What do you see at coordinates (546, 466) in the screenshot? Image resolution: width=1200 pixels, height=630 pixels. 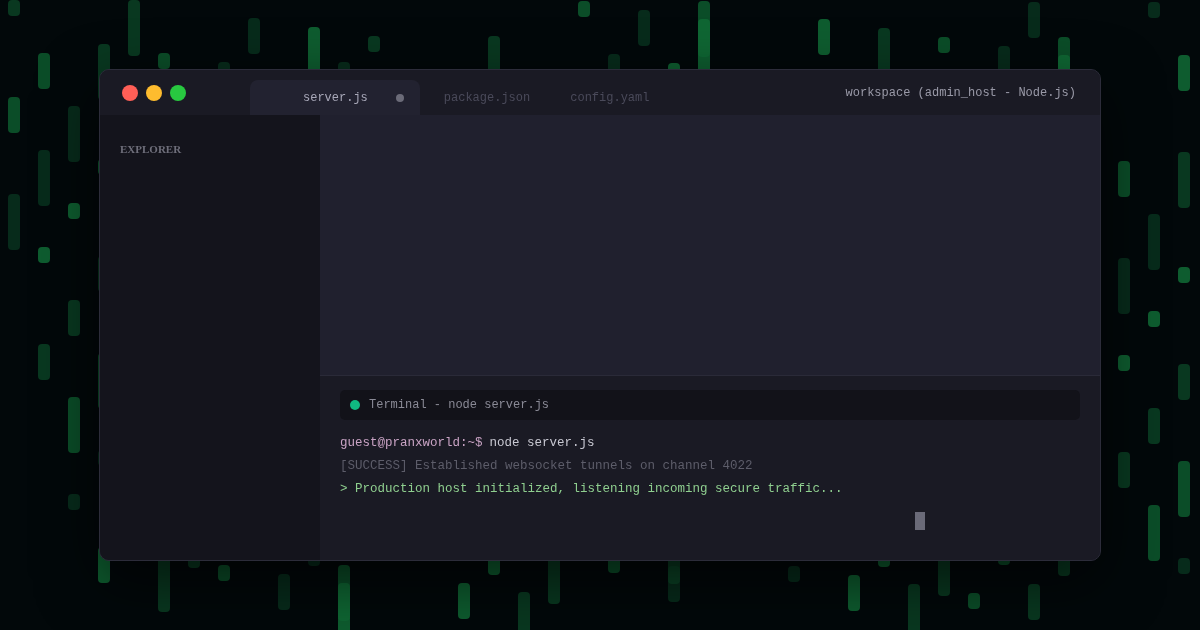 I see `terminal-output: [SUCCESS] Established websocket tunnels on channel 4022` at bounding box center [546, 466].